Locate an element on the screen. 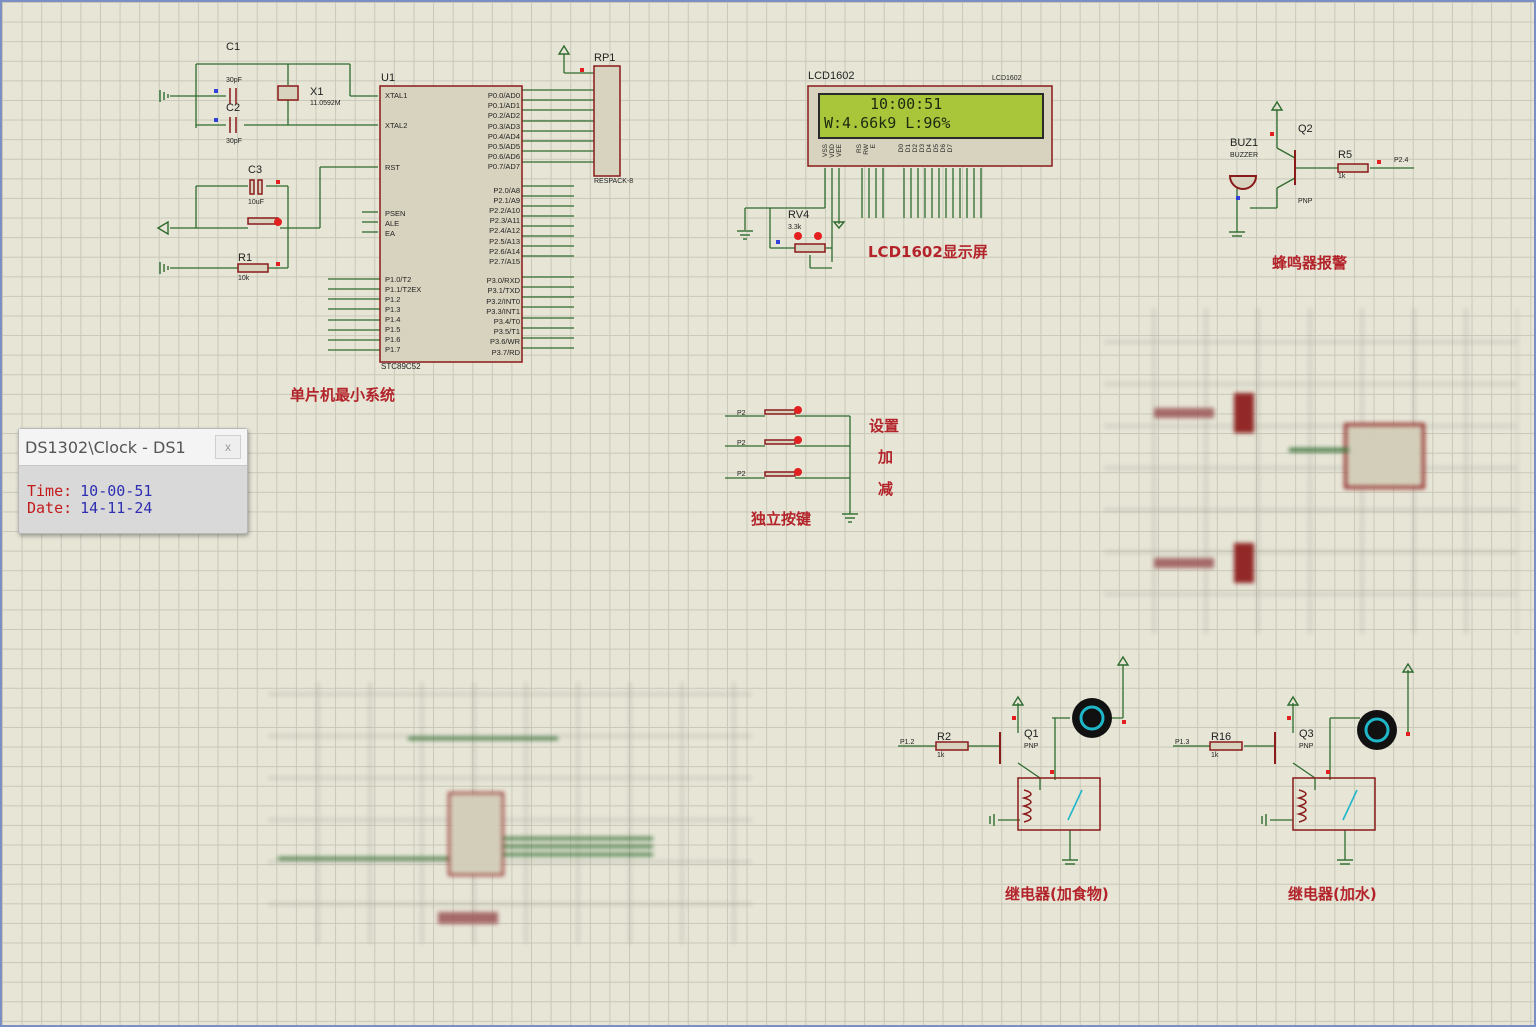 The width and height of the screenshot is (1536, 1027). q3-type: PNP is located at coordinates (1306, 746).